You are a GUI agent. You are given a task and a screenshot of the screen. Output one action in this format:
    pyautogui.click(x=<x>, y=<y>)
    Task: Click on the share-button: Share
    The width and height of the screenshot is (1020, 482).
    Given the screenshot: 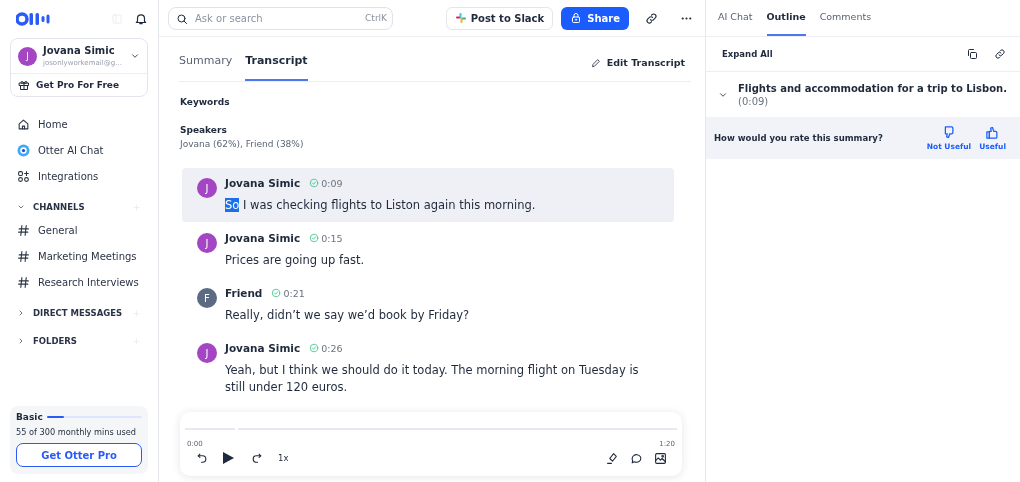 What is the action you would take?
    pyautogui.click(x=595, y=18)
    